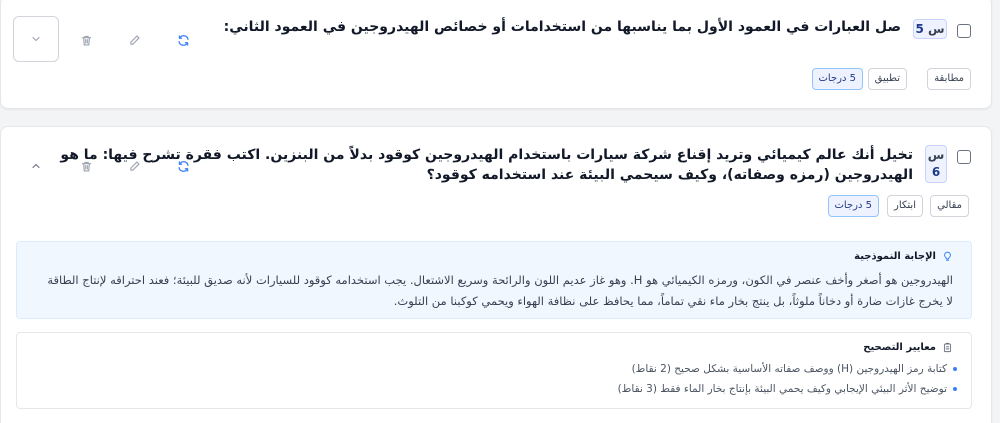  What do you see at coordinates (887, 79) in the screenshot?
I see `question-level-tag: تطبيق` at bounding box center [887, 79].